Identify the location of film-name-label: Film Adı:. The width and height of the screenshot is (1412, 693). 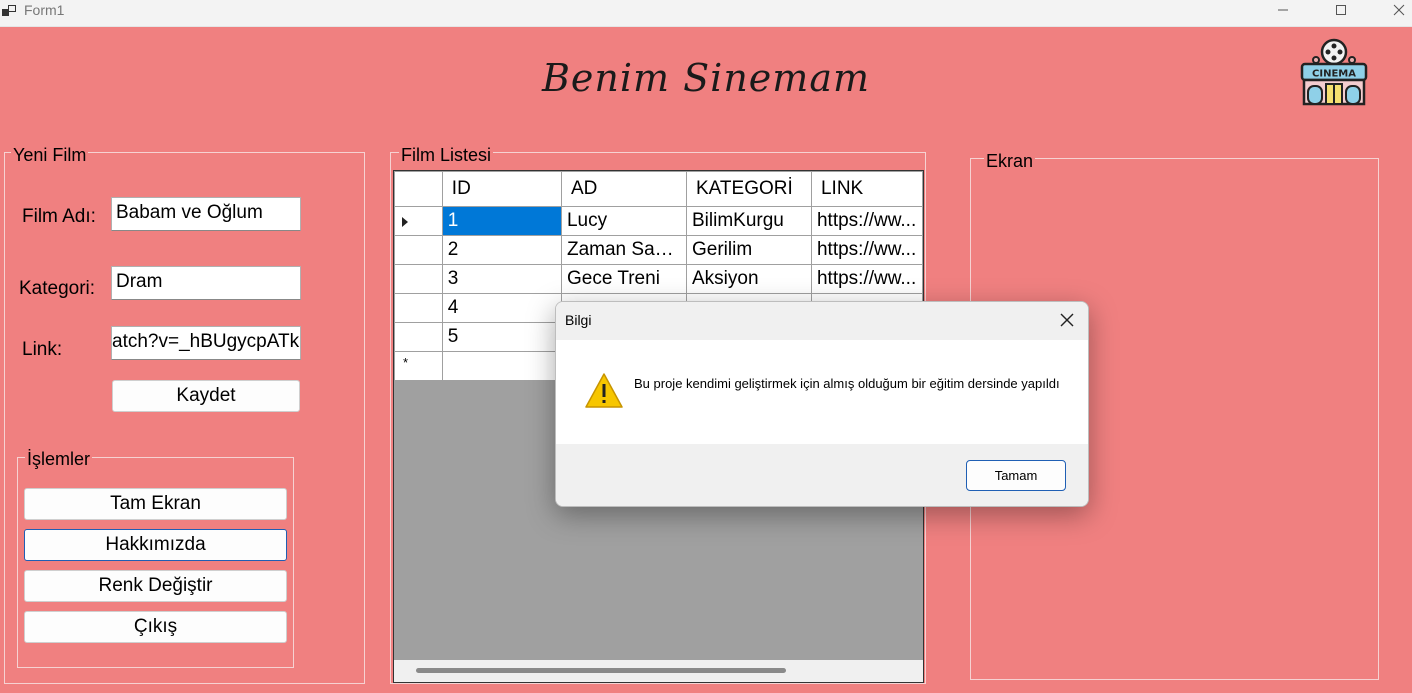
(59, 216).